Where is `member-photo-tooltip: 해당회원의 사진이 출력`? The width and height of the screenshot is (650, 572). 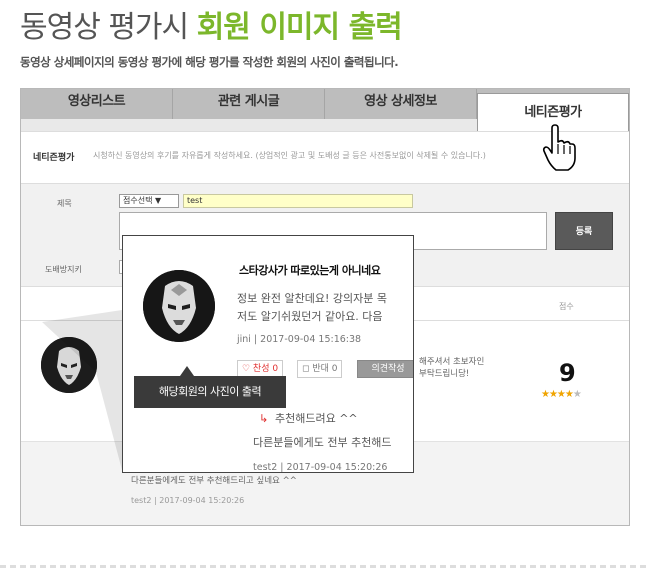 member-photo-tooltip: 해당회원의 사진이 출력 is located at coordinates (210, 392).